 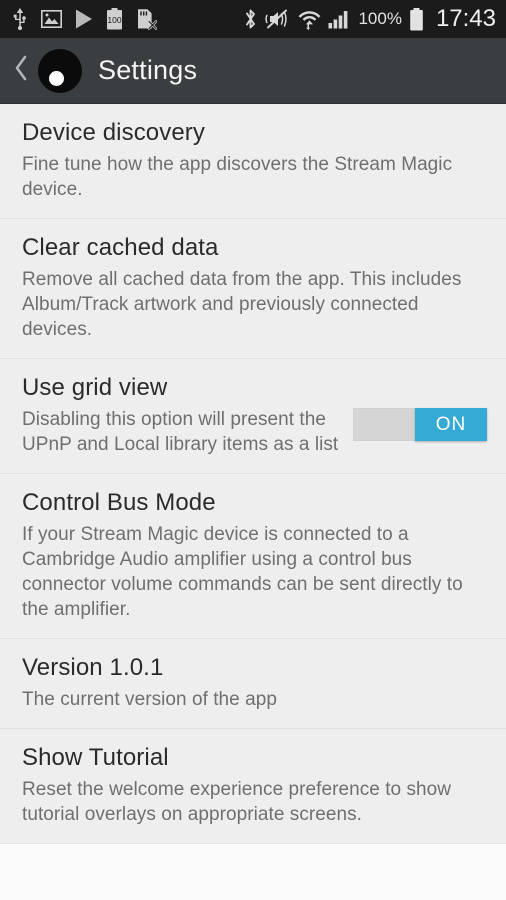 I want to click on play-icon, so click(x=84, y=19).